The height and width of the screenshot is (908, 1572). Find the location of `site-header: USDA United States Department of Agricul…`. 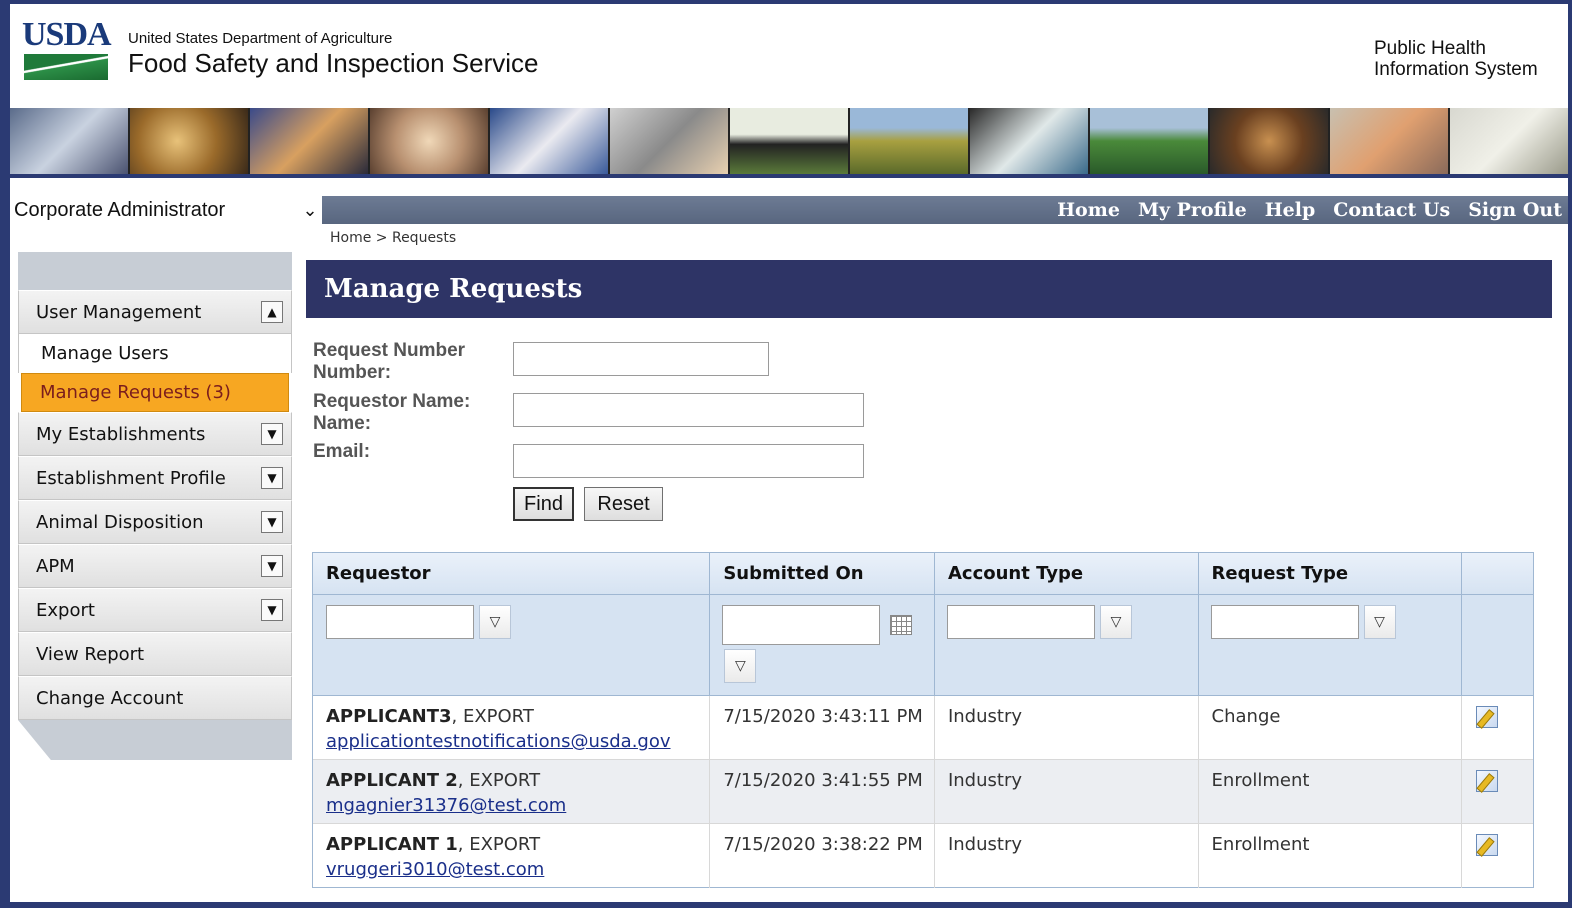

site-header: USDA United States Department of Agricul… is located at coordinates (789, 56).